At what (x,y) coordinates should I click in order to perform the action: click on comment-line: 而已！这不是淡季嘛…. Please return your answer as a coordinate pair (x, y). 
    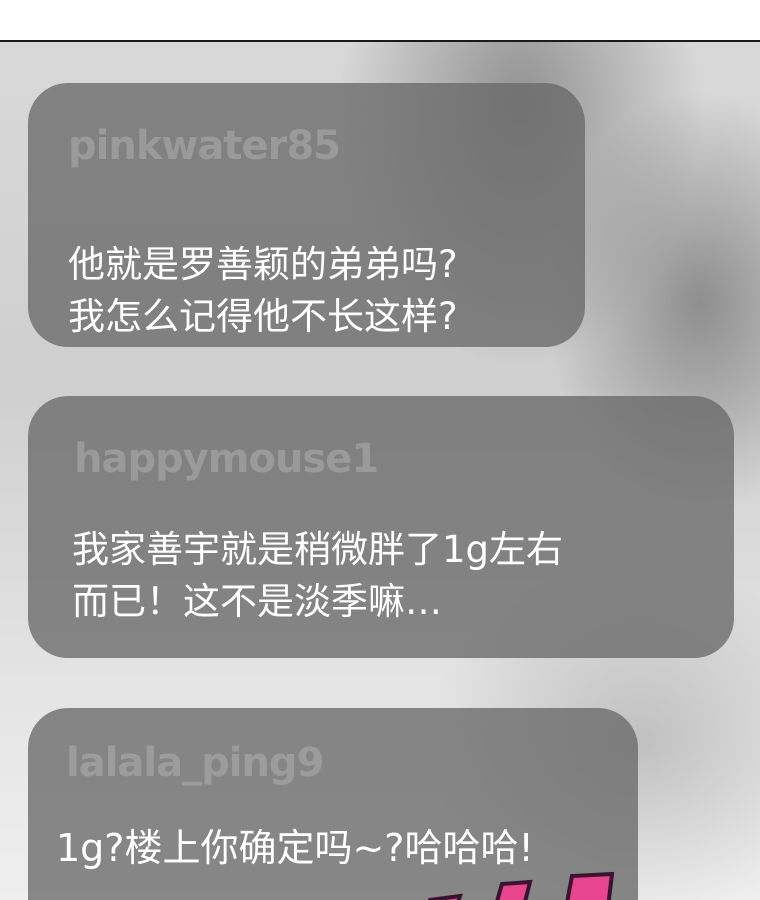
    Looking at the image, I should click on (257, 601).